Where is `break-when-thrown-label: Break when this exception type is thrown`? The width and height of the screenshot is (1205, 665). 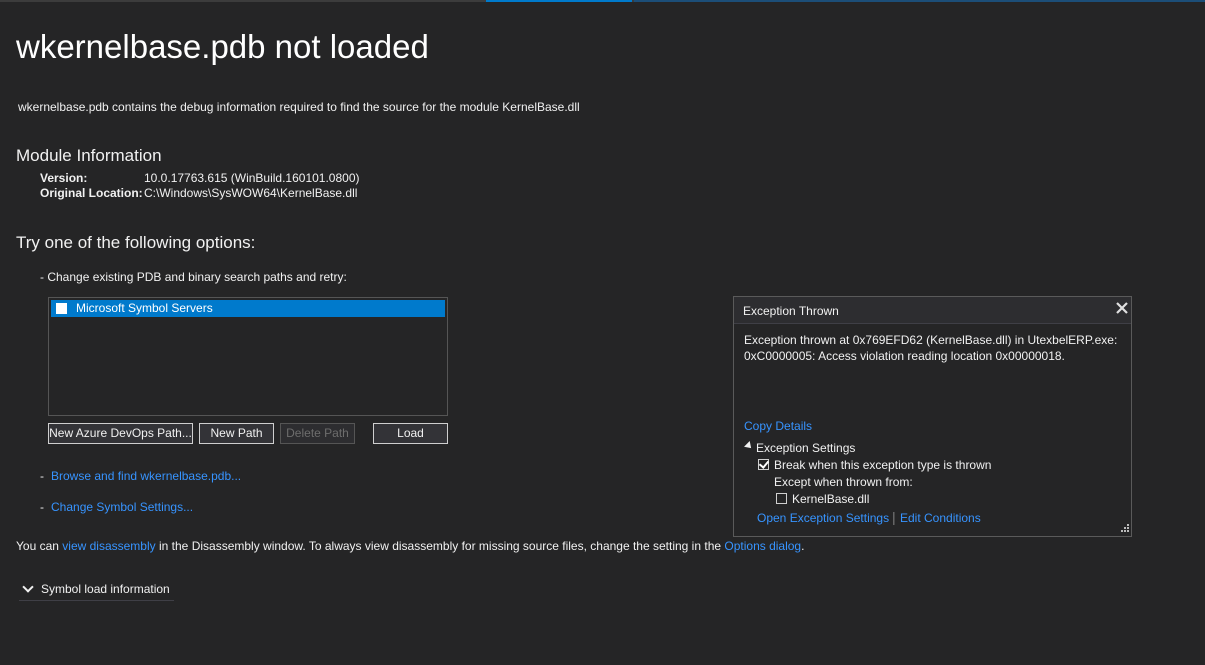 break-when-thrown-label: Break when this exception type is thrown is located at coordinates (883, 465).